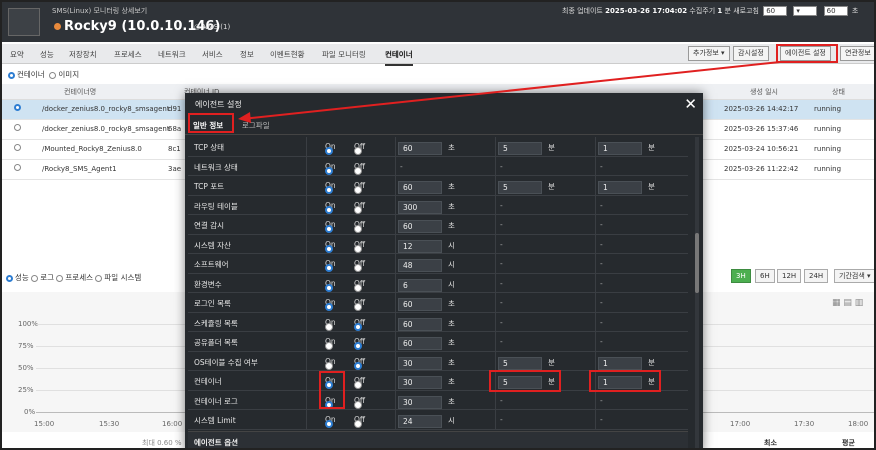 This screenshot has width=876, height=450. Describe the element at coordinates (420, 265) in the screenshot. I see `interval-input: 48` at that location.